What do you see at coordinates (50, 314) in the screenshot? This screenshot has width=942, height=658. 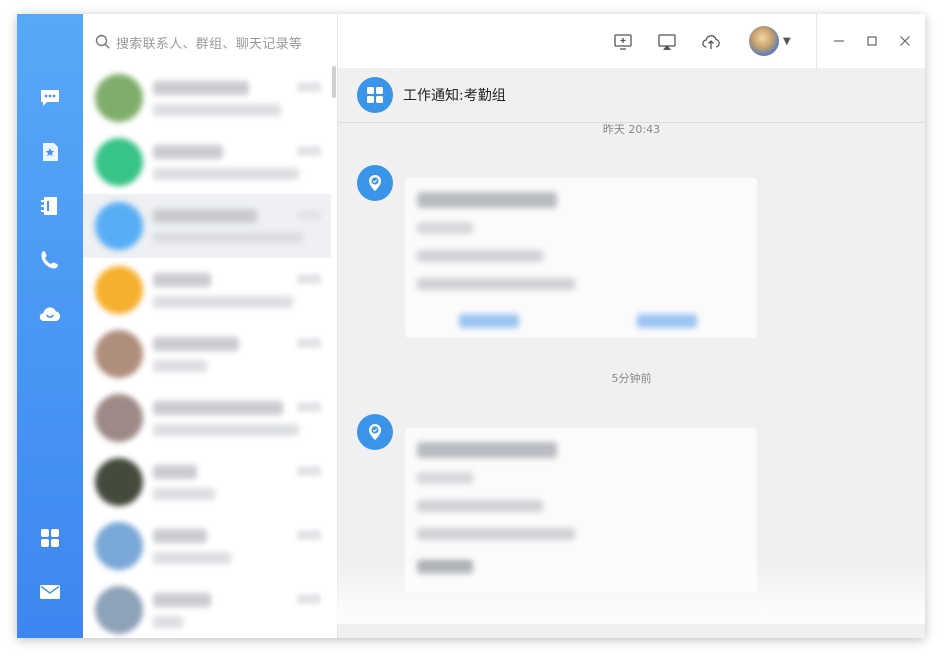 I see `cloud-smile-icon` at bounding box center [50, 314].